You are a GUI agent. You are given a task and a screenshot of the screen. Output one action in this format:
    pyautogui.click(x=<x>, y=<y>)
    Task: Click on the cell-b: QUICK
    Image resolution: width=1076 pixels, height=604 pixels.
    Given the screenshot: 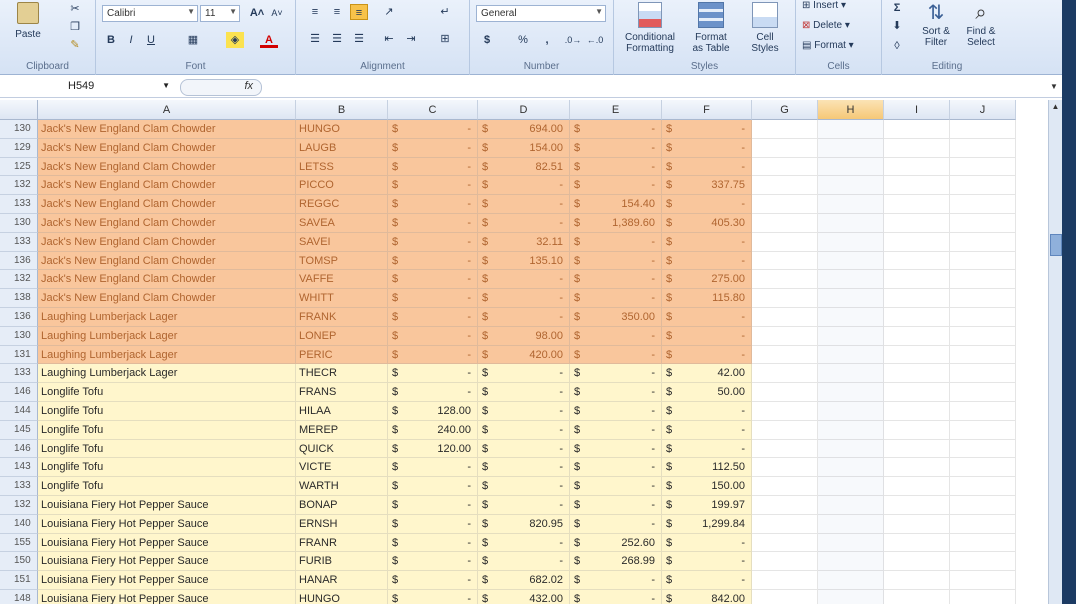 What is the action you would take?
    pyautogui.click(x=342, y=449)
    